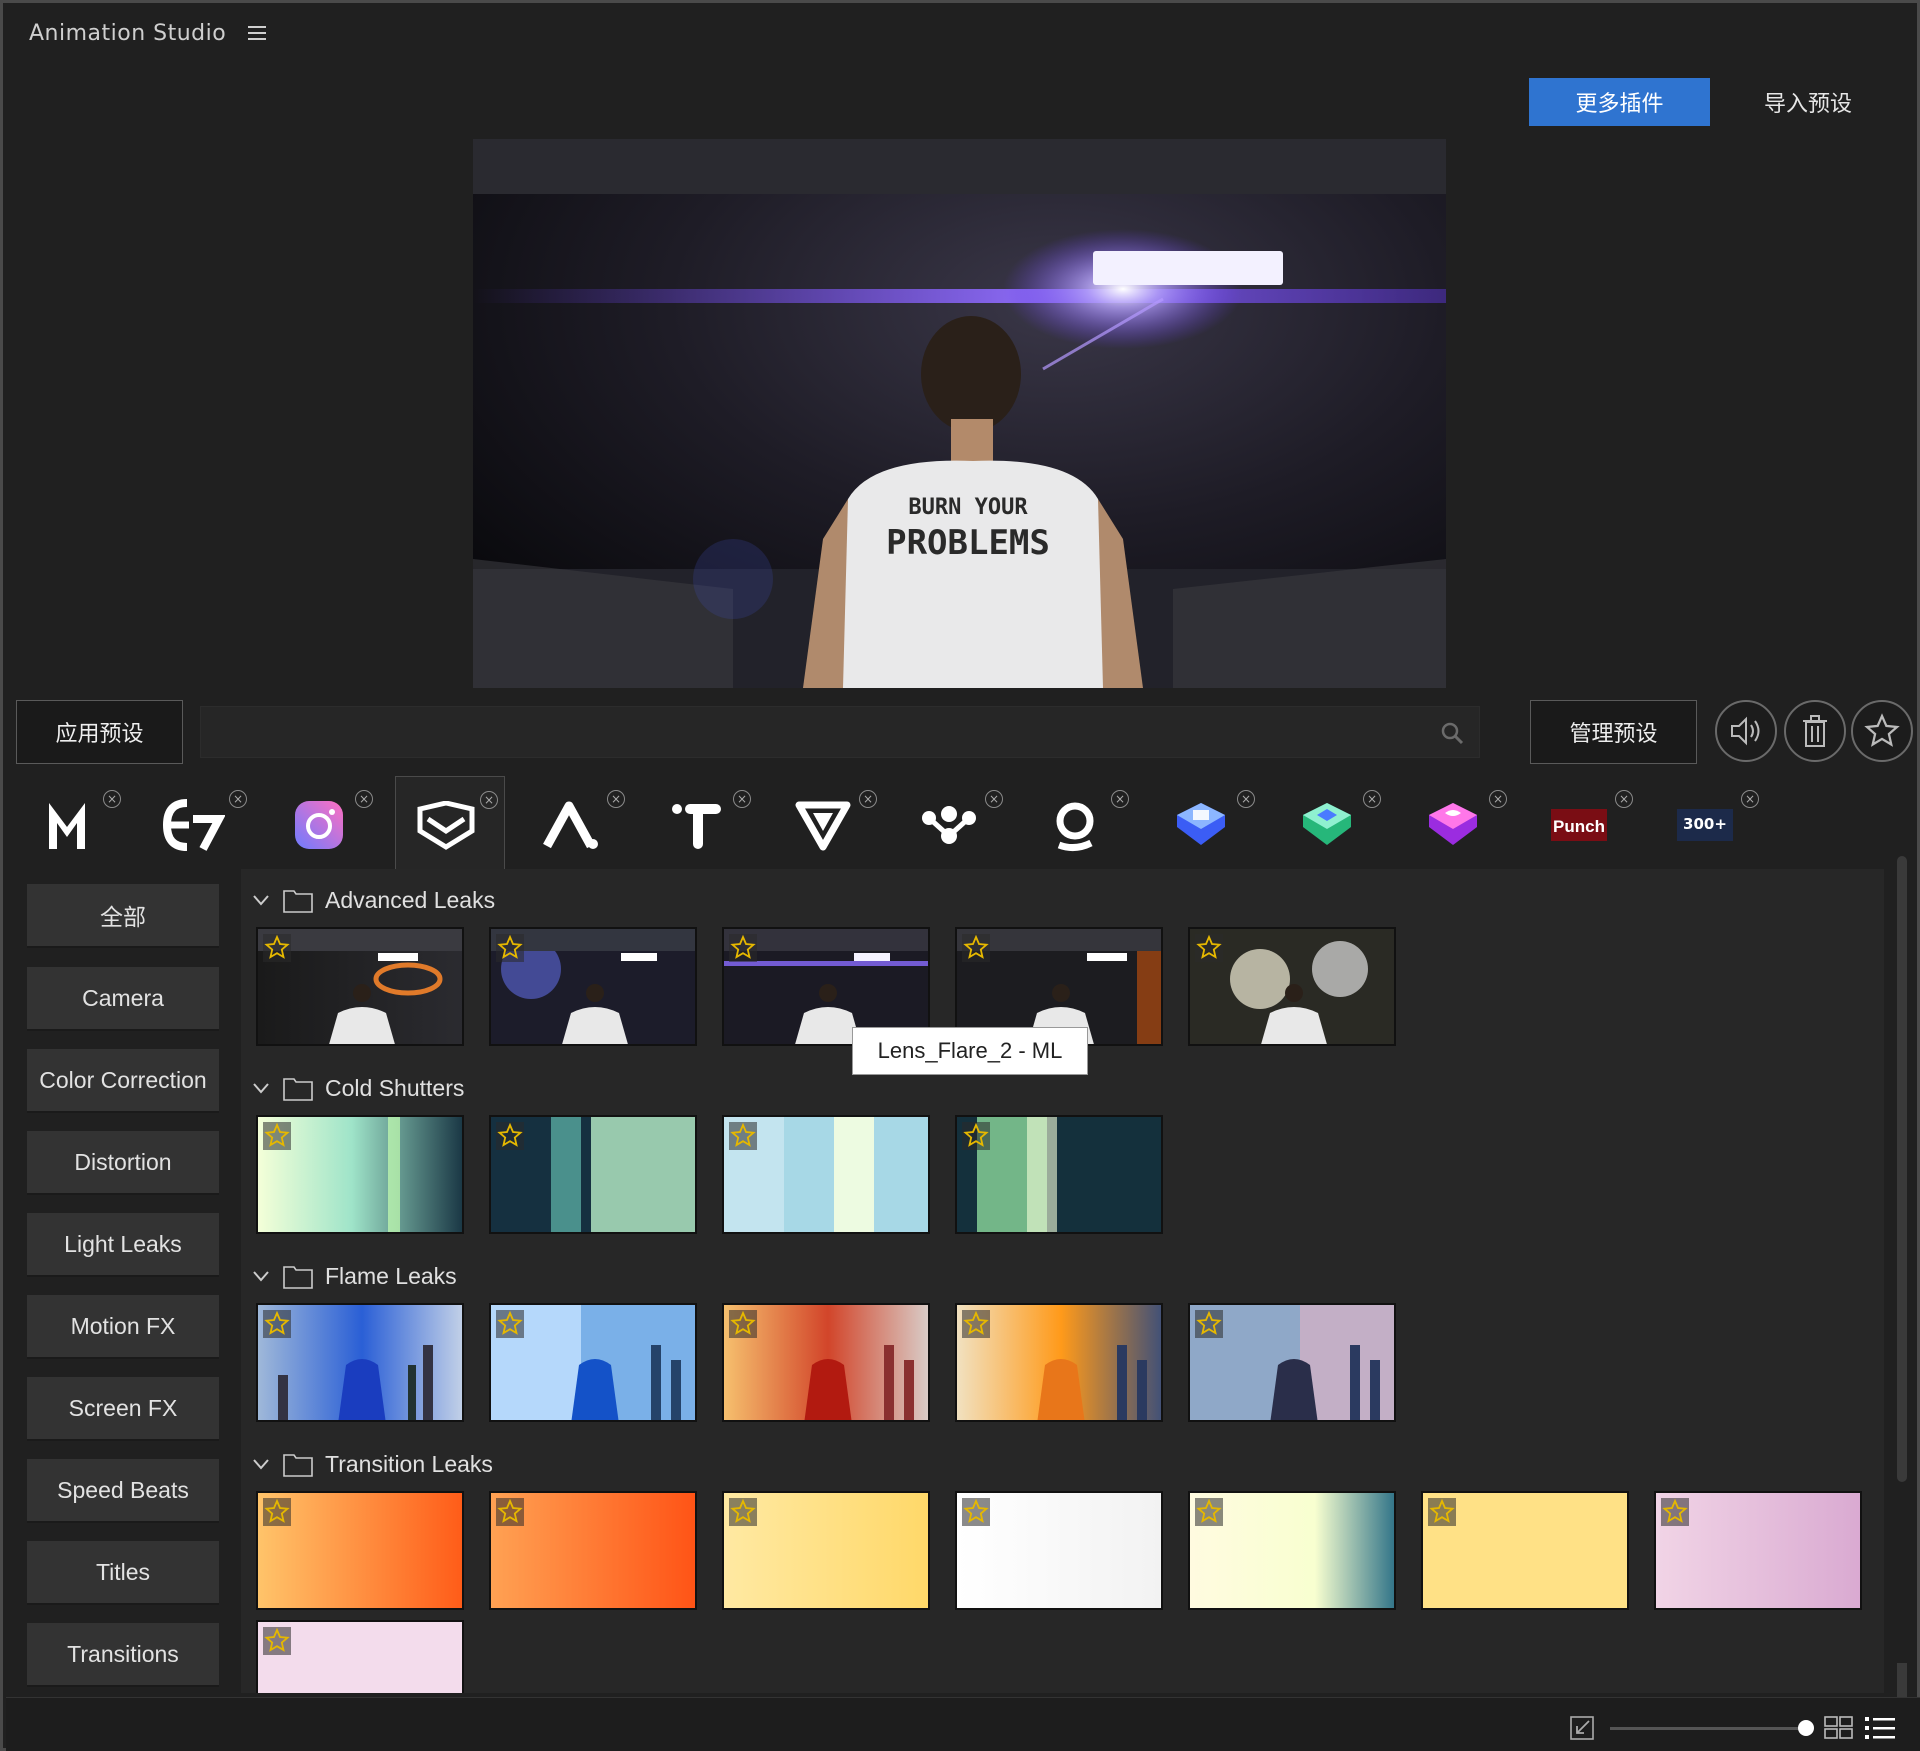 This screenshot has height=1751, width=1920. I want to click on import-presets-button: 导入预设, so click(1808, 102).